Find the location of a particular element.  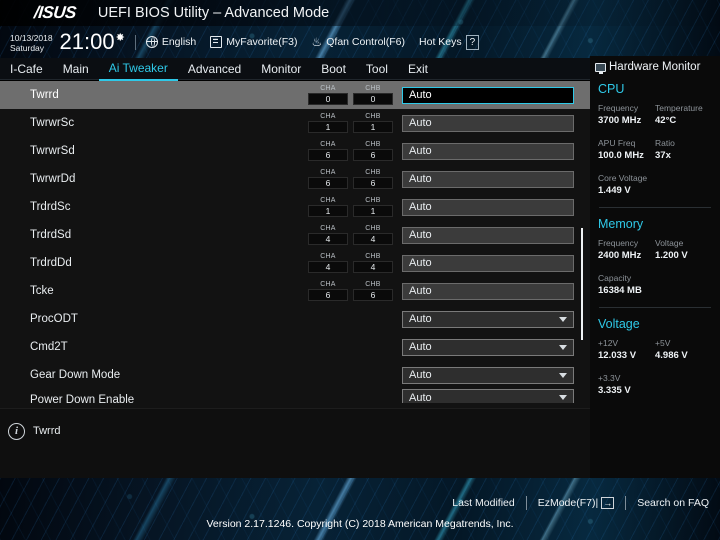

hw-metric-value: 37x is located at coordinates (663, 155).